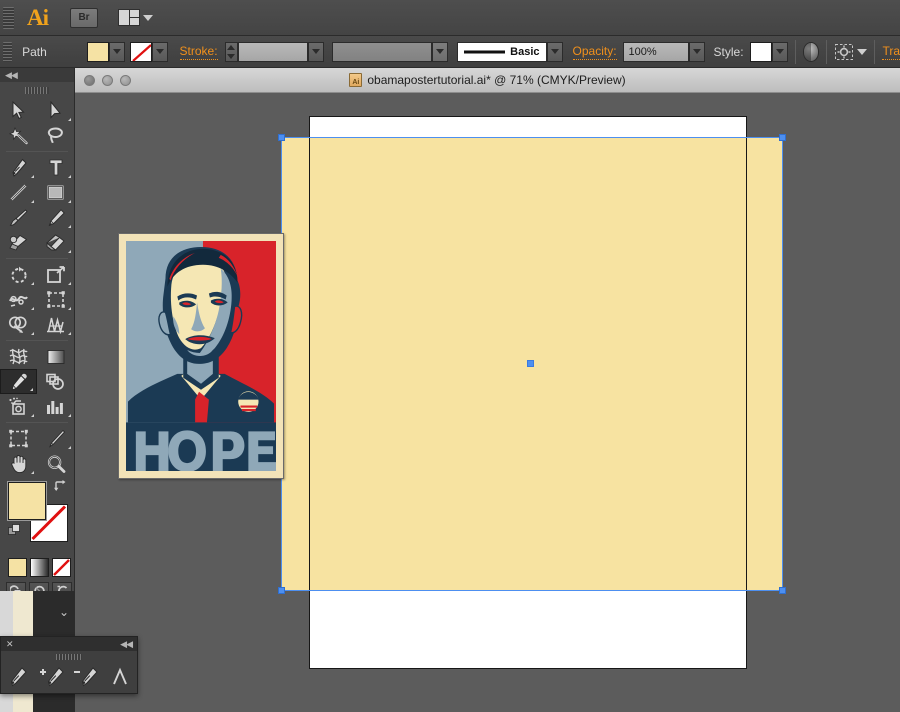 The height and width of the screenshot is (712, 900). What do you see at coordinates (381, 51) in the screenshot?
I see `stroke-profile-field` at bounding box center [381, 51].